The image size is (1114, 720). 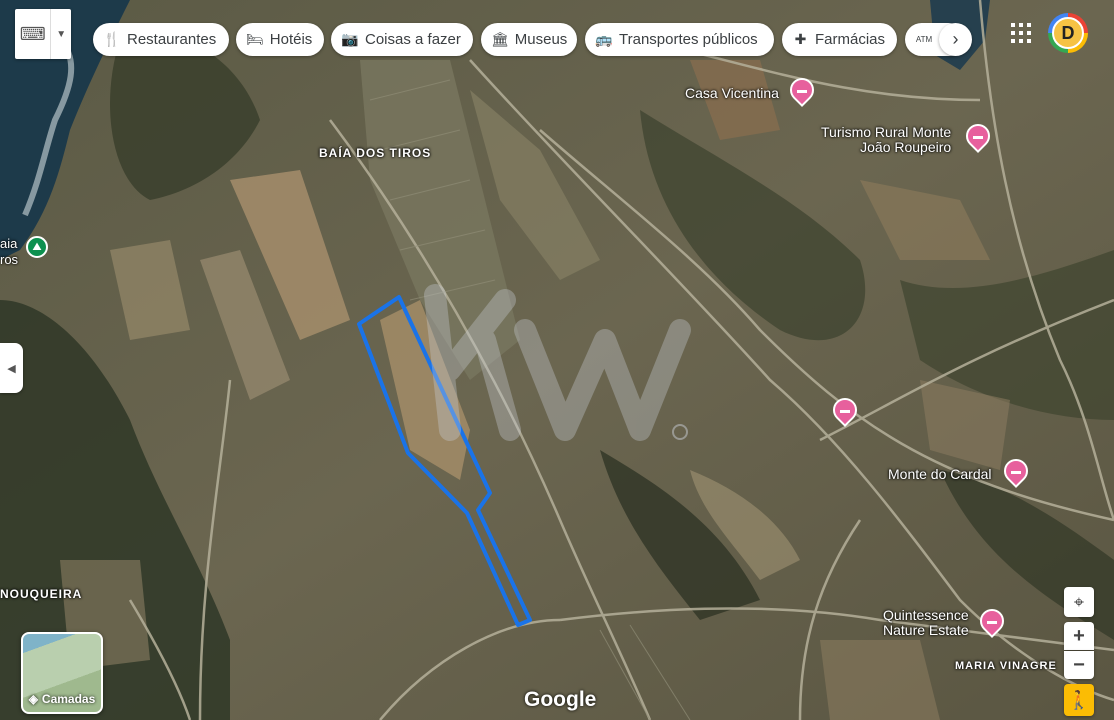 I want to click on minus-icon: −, so click(x=1079, y=664).